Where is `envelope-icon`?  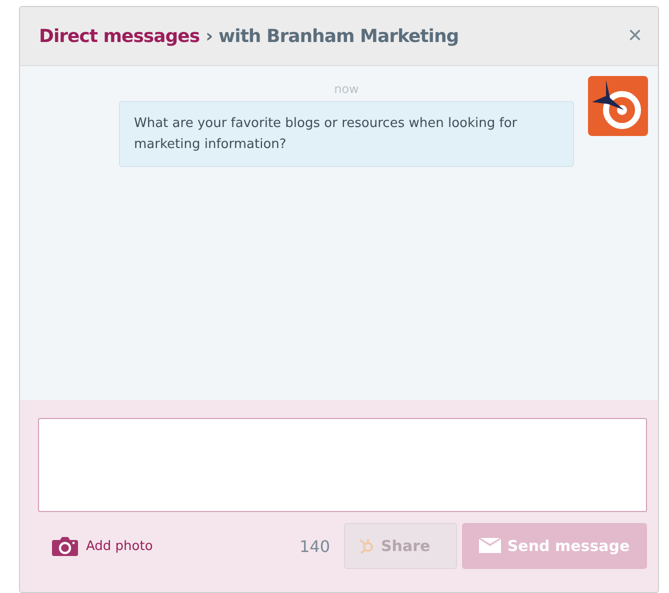
envelope-icon is located at coordinates (490, 546).